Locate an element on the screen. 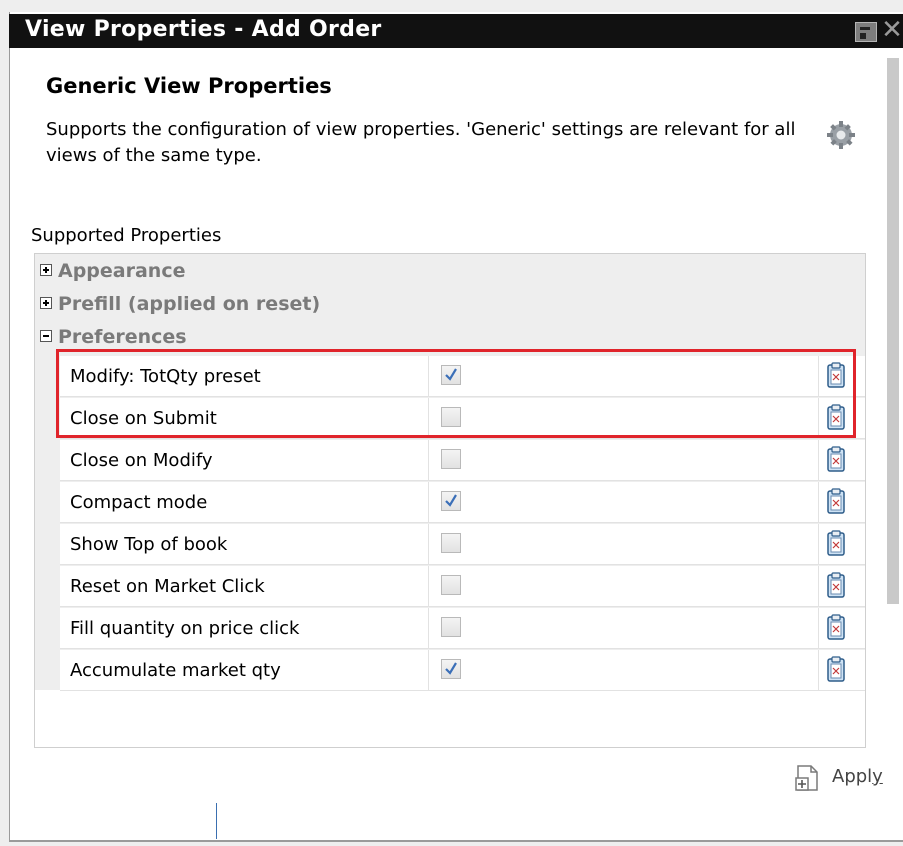  preference-label: Close on Submit is located at coordinates (244, 418).